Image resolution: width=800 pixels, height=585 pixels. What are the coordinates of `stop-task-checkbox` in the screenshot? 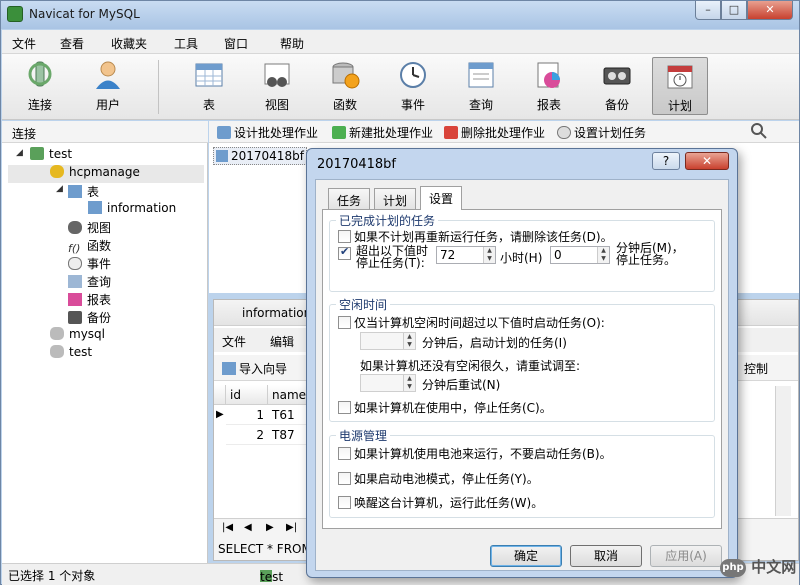 It's located at (344, 252).